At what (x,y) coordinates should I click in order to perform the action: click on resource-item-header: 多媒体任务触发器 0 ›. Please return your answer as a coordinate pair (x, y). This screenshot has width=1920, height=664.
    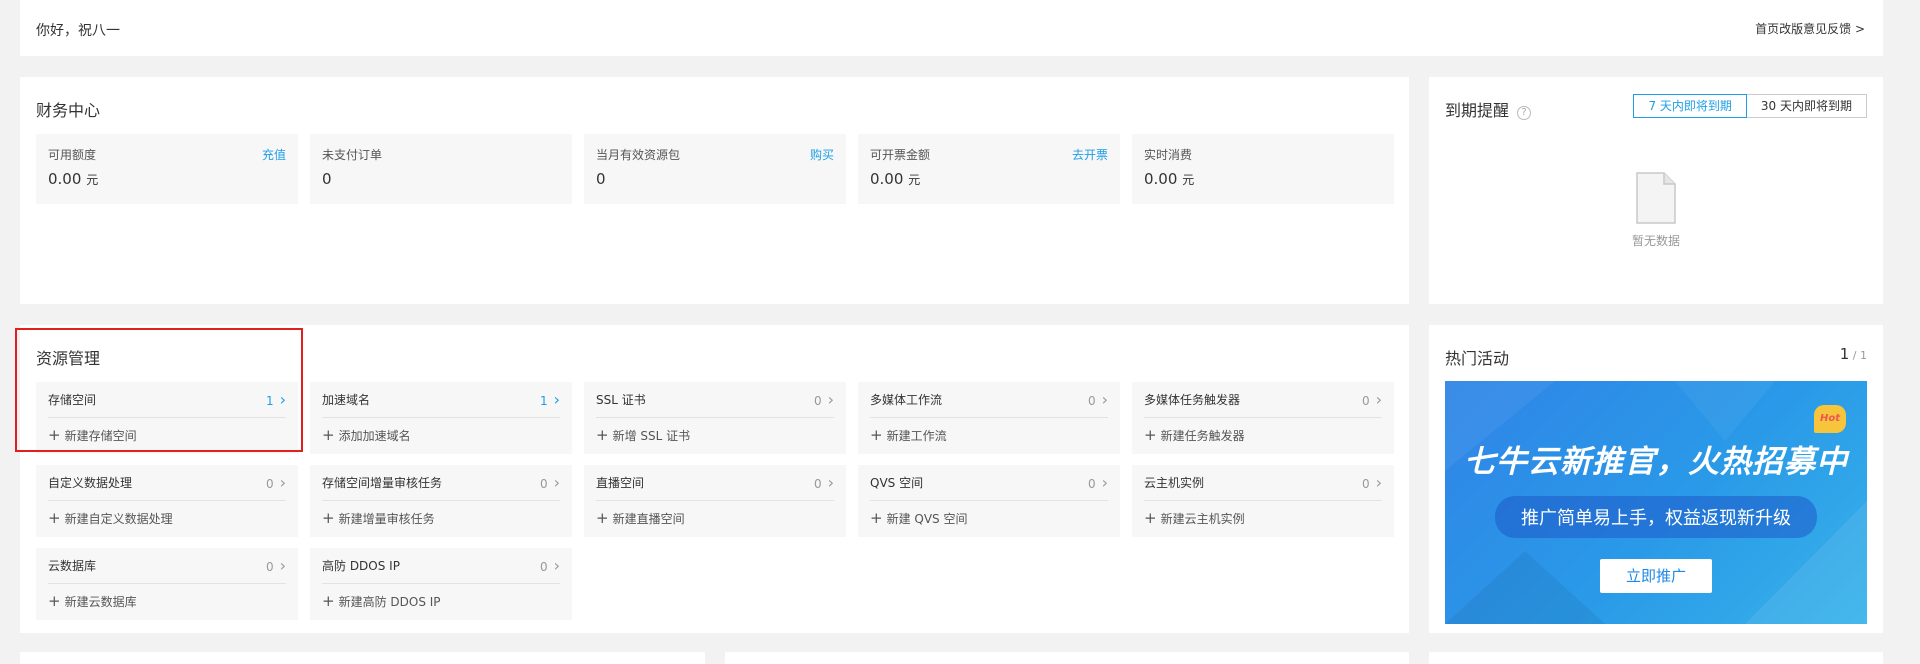
    Looking at the image, I should click on (1263, 400).